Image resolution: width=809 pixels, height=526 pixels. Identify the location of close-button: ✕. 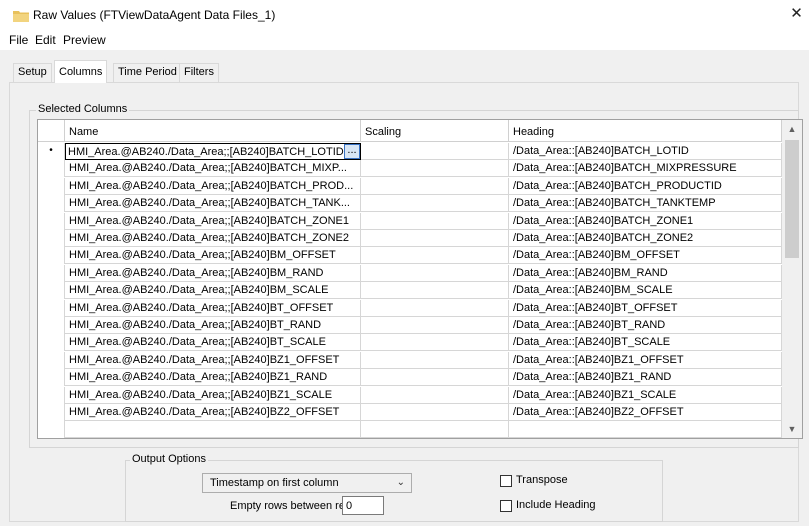
(796, 15).